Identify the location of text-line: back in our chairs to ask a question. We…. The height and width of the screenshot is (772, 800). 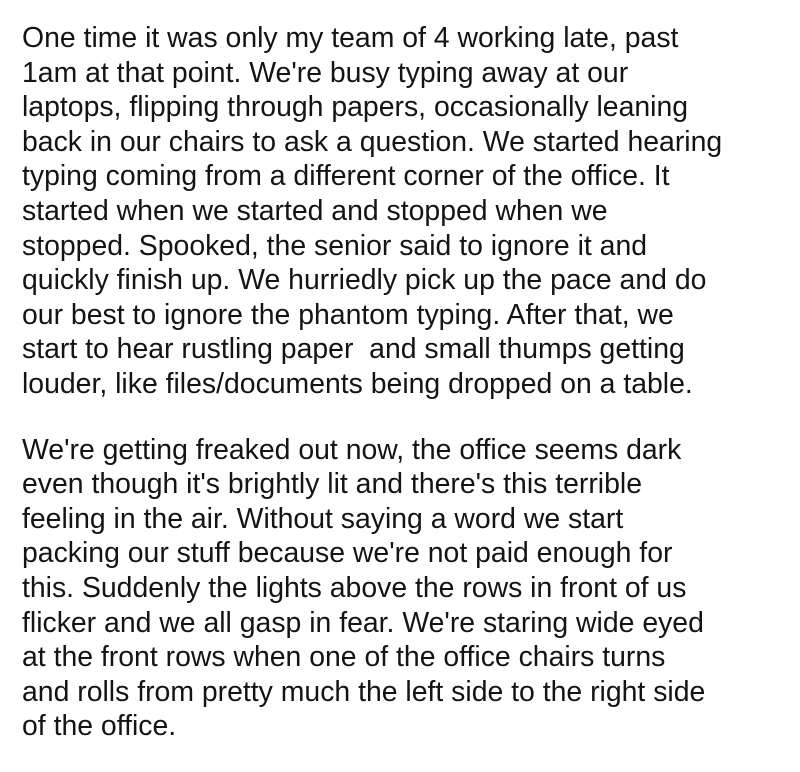
(372, 141).